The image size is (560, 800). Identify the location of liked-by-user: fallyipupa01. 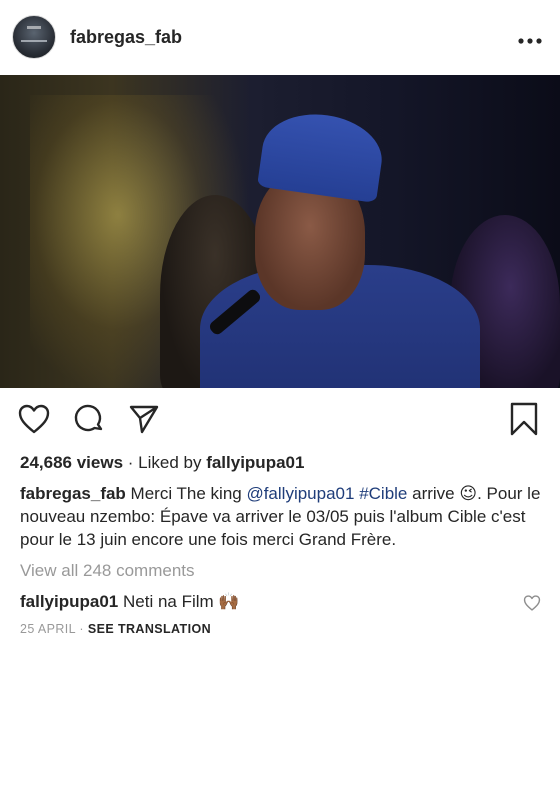
(255, 462).